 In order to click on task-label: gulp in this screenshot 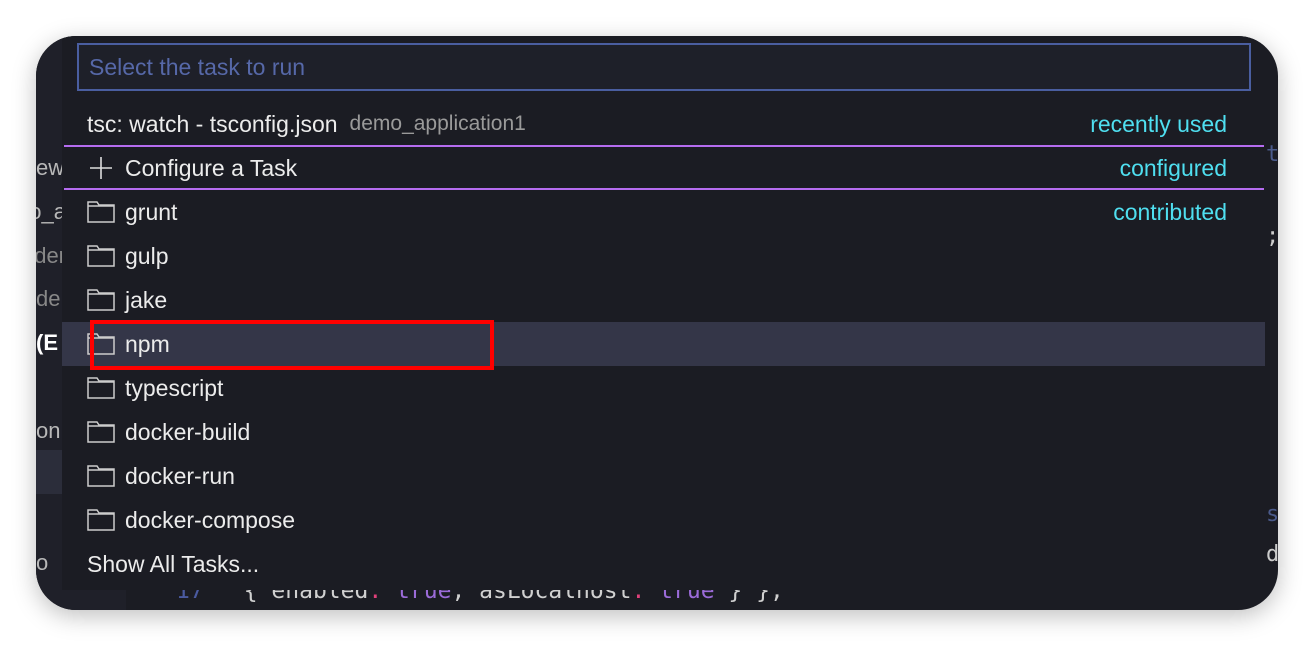, I will do `click(147, 255)`.